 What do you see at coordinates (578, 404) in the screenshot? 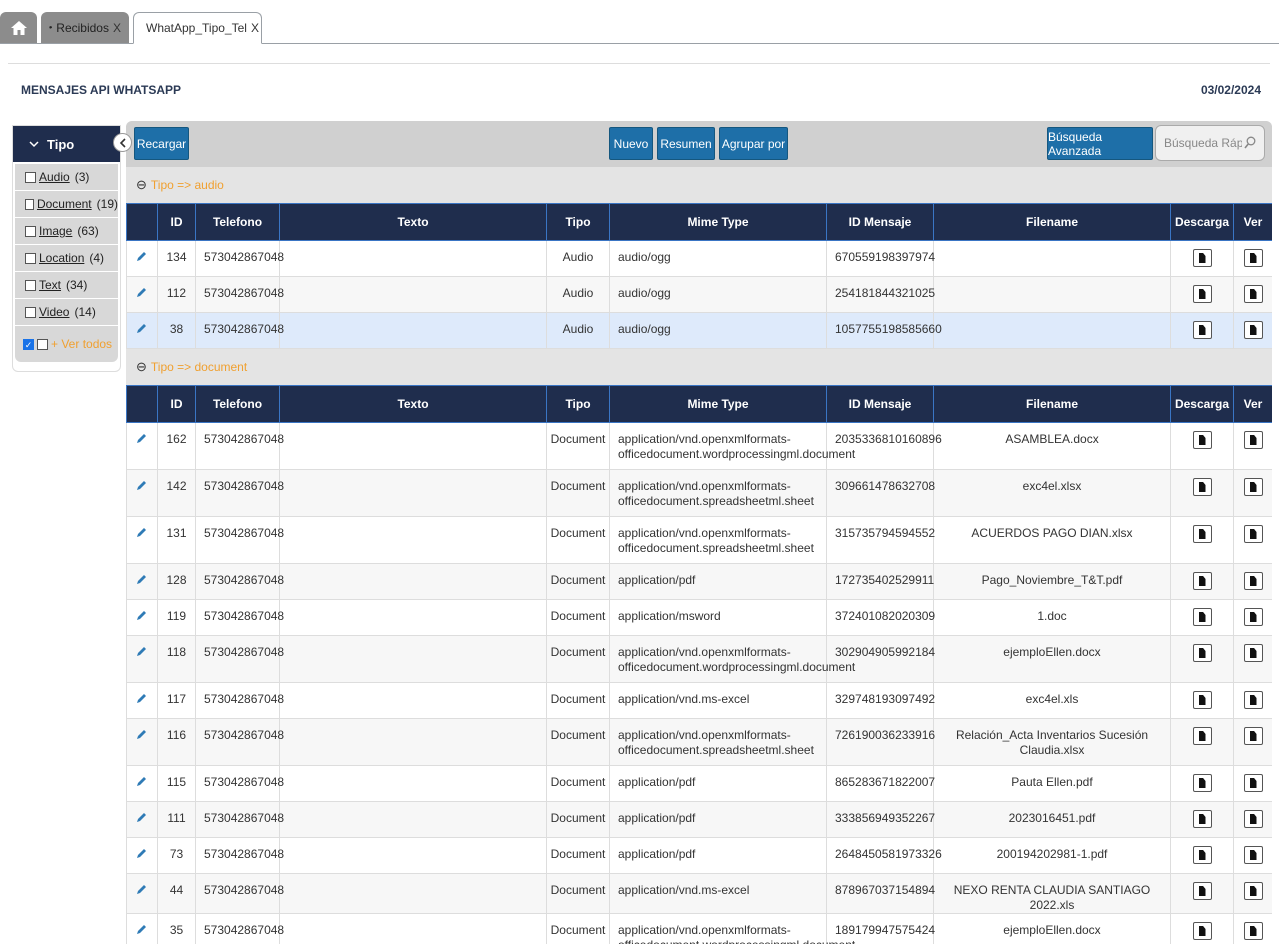
I see `column-header: Tipo` at bounding box center [578, 404].